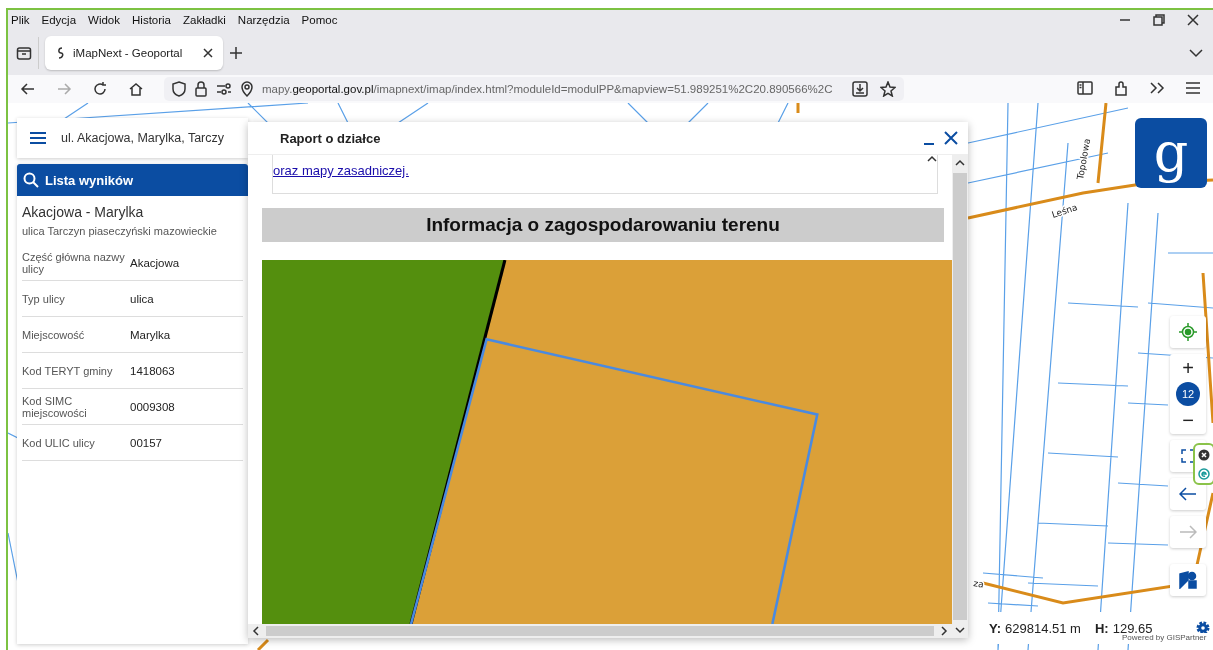  Describe the element at coordinates (74, 262) in the screenshot. I see `attribute-label: Część główna nazwy ulicy` at that location.